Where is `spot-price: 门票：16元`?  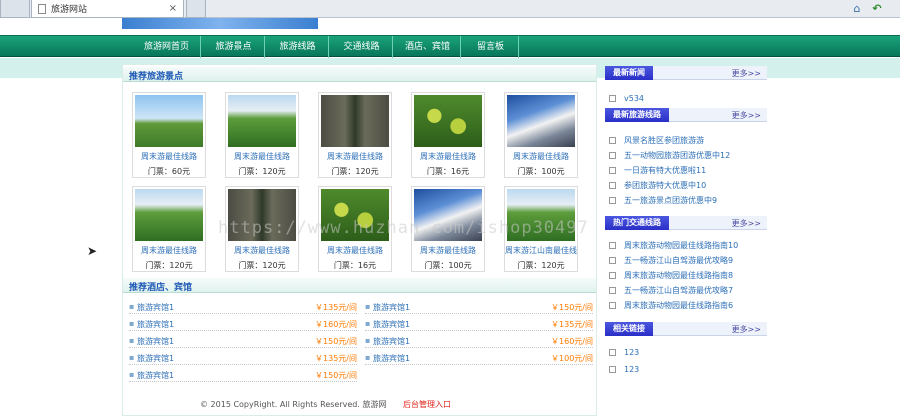
spot-price: 门票：16元 is located at coordinates (355, 265).